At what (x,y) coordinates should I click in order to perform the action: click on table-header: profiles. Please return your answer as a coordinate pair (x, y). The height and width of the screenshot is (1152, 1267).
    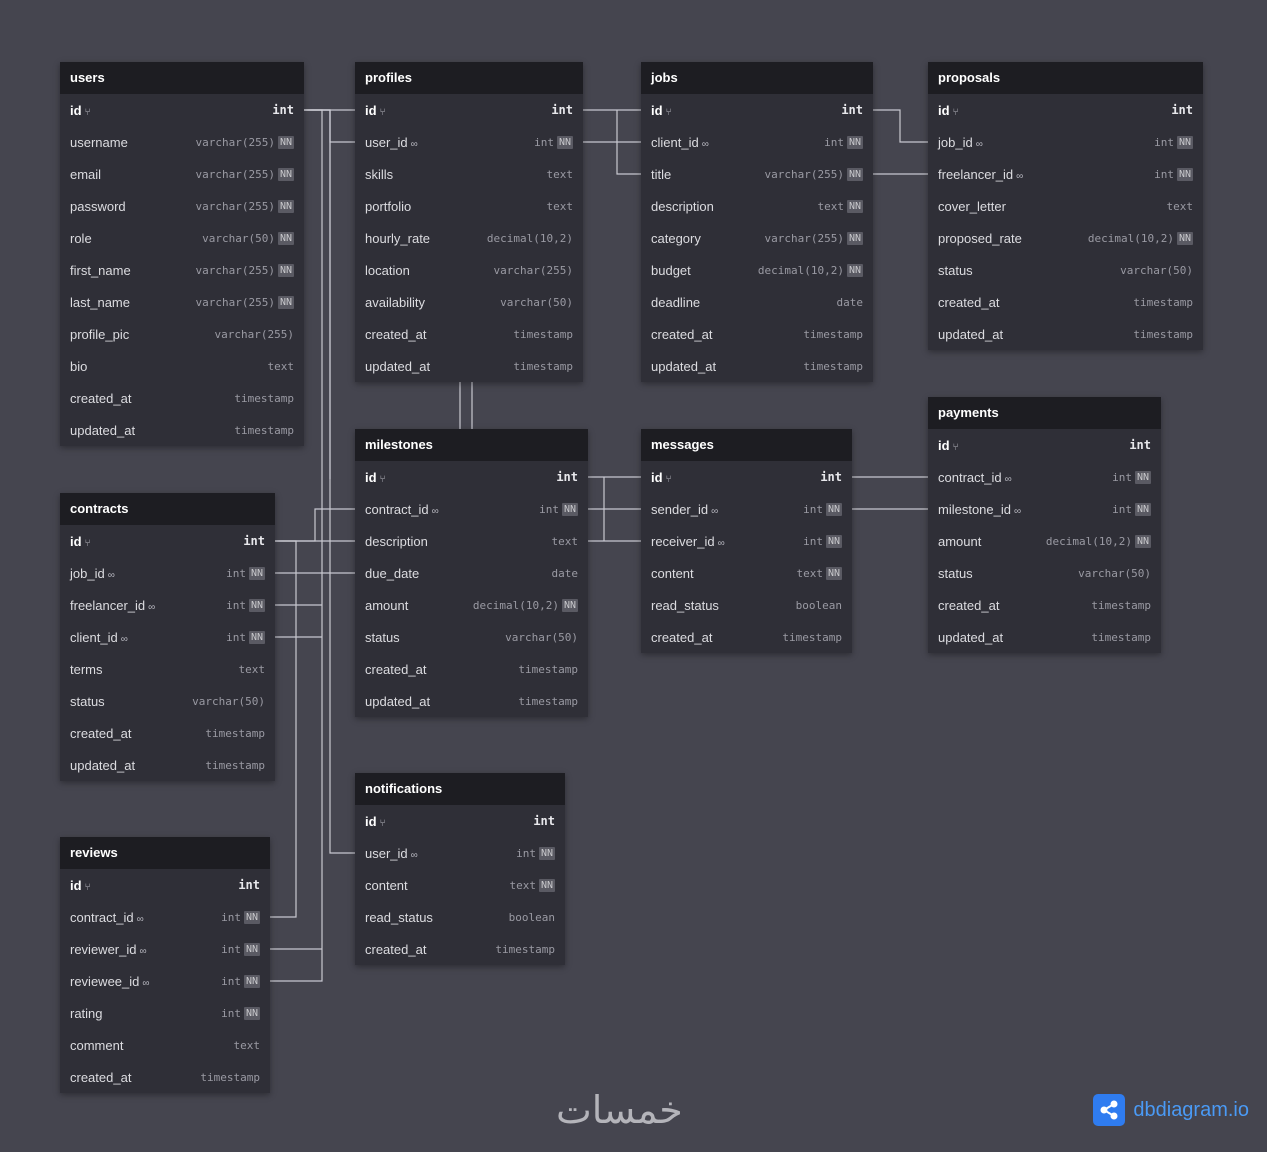
    Looking at the image, I should click on (469, 78).